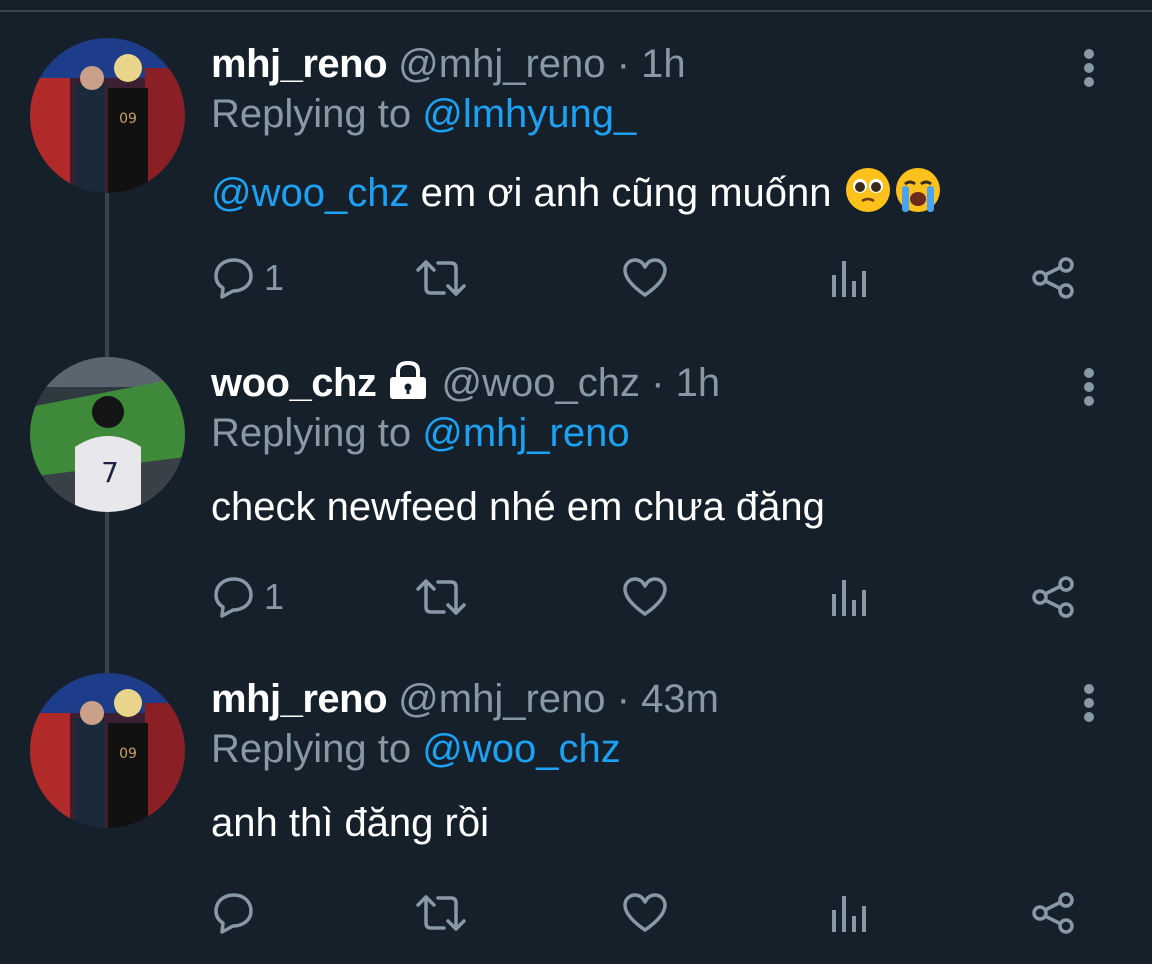 Image resolution: width=1152 pixels, height=964 pixels. What do you see at coordinates (529, 114) in the screenshot?
I see `replying-to-mention: @lmhyung_` at bounding box center [529, 114].